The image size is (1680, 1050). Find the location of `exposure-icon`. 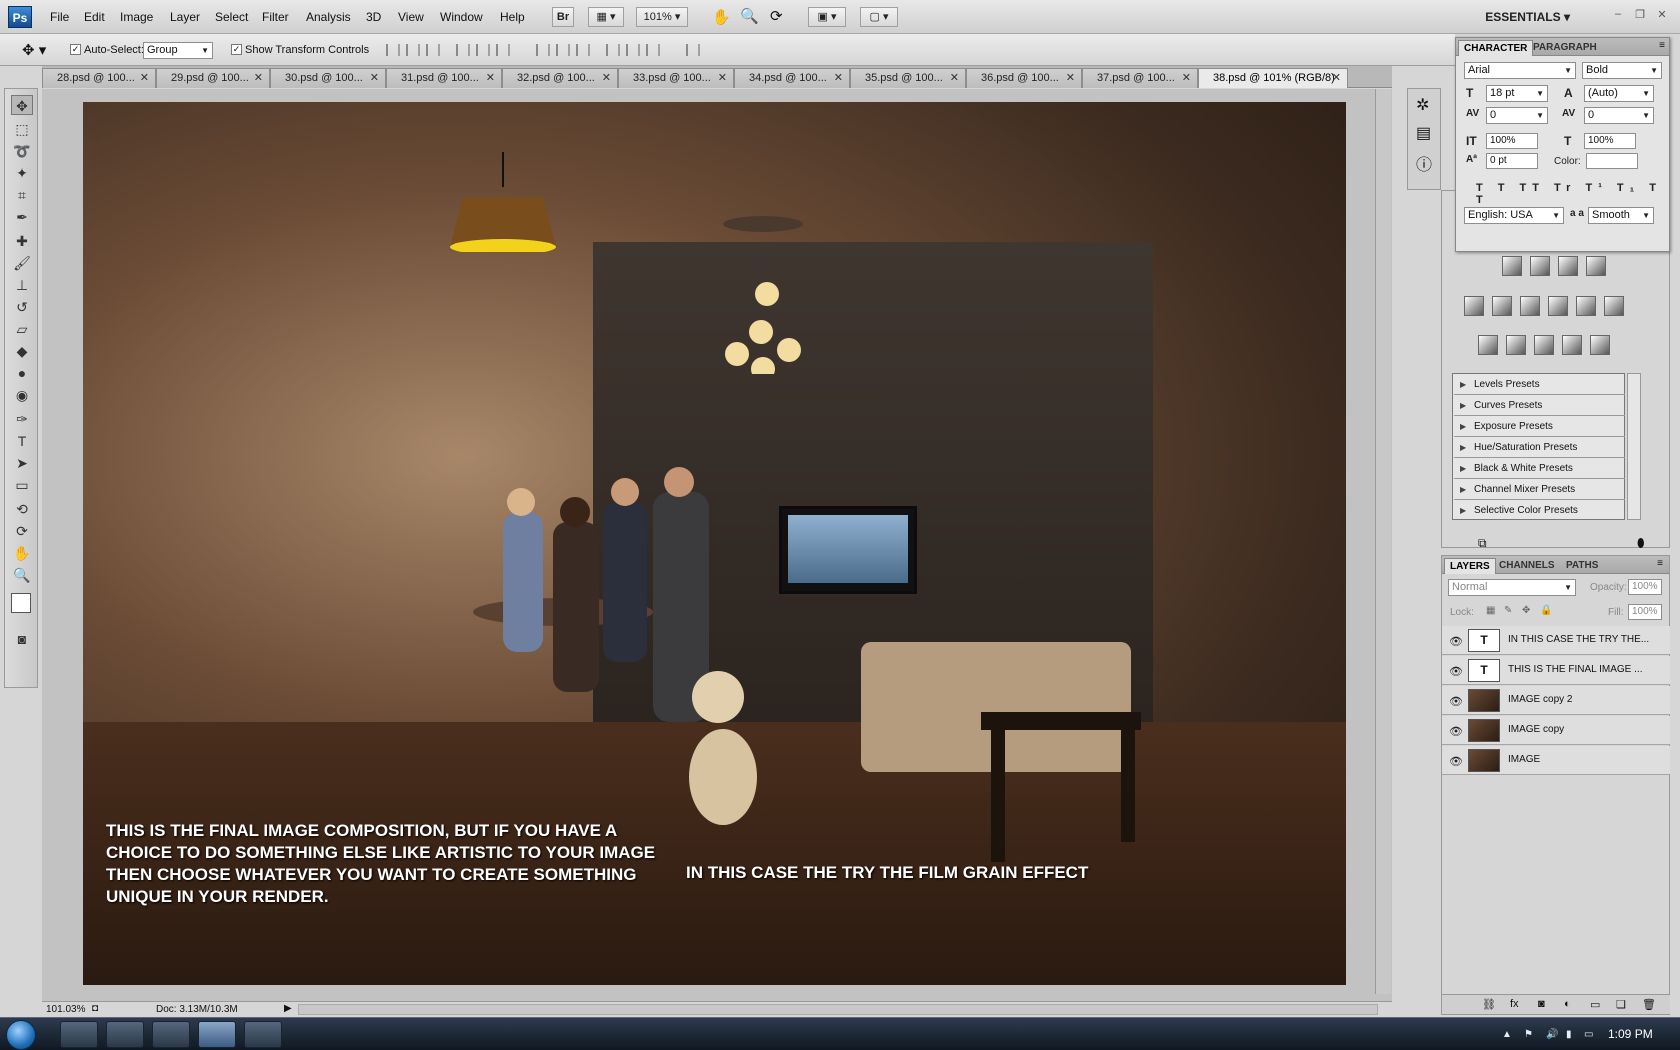

exposure-icon is located at coordinates (1596, 266).